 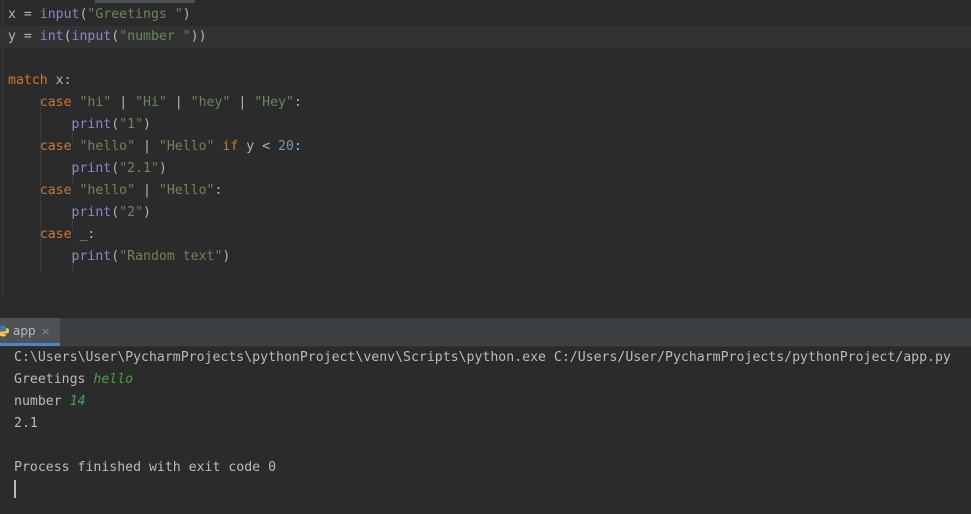 I want to click on code-line: match x:, so click(x=40, y=81).